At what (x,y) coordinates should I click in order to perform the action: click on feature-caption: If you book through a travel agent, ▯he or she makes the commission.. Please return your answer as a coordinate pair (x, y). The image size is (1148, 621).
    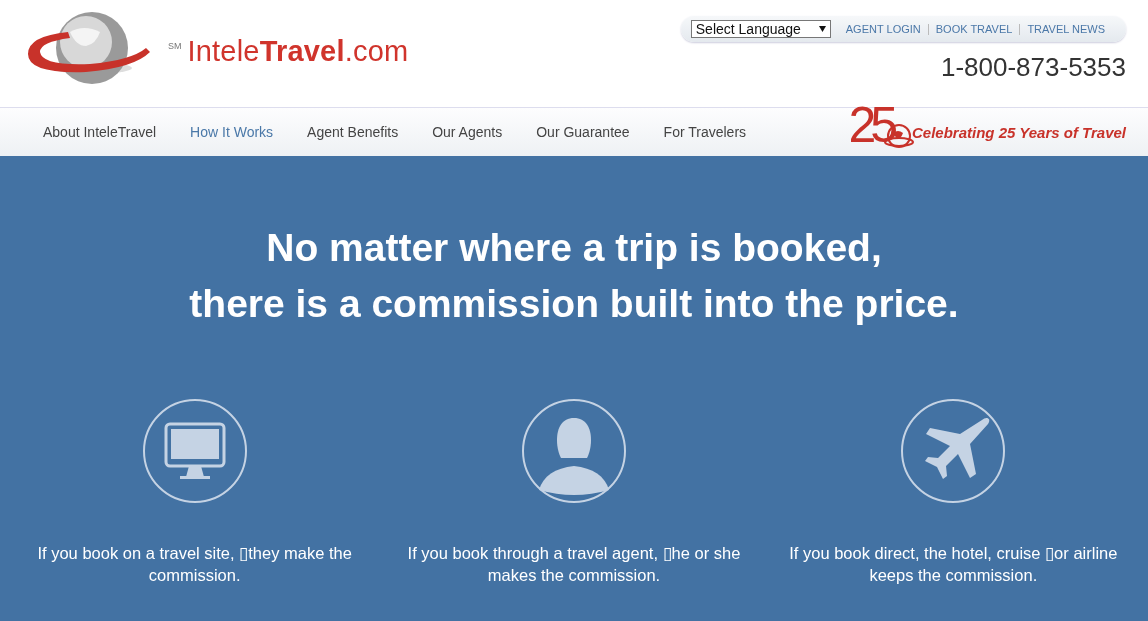
    Looking at the image, I should click on (574, 564).